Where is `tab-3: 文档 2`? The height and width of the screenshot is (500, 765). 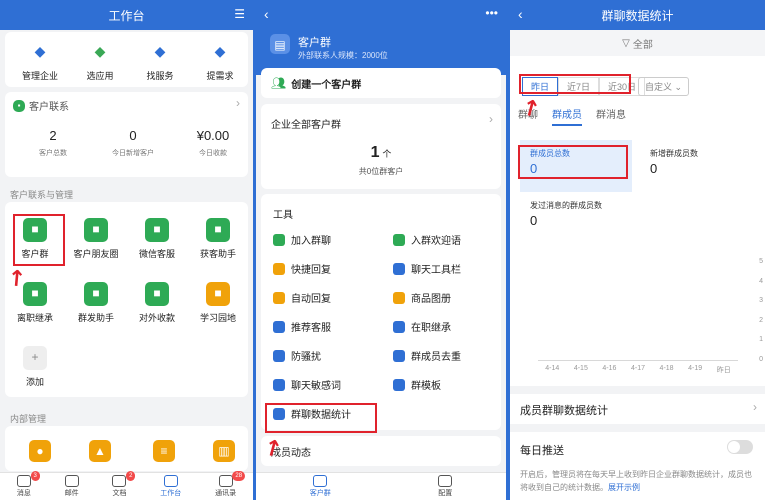 tab-3: 文档 2 is located at coordinates (124, 484).